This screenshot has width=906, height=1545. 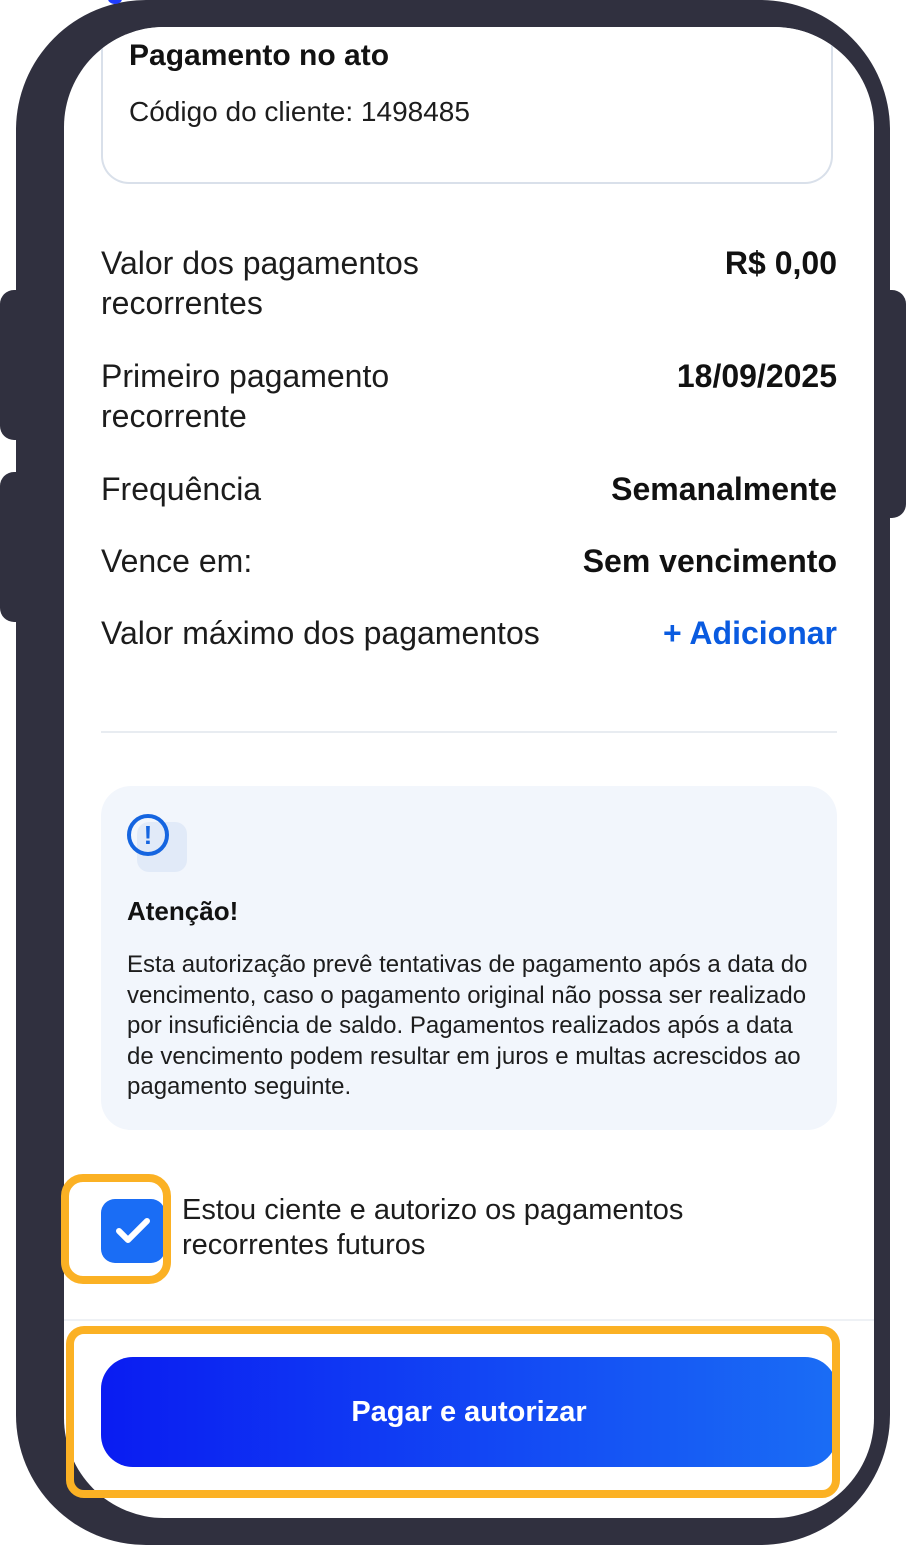 I want to click on detail-row-max-amount: Valor máximo dos pagamentos + Adicionar, so click(x=469, y=633).